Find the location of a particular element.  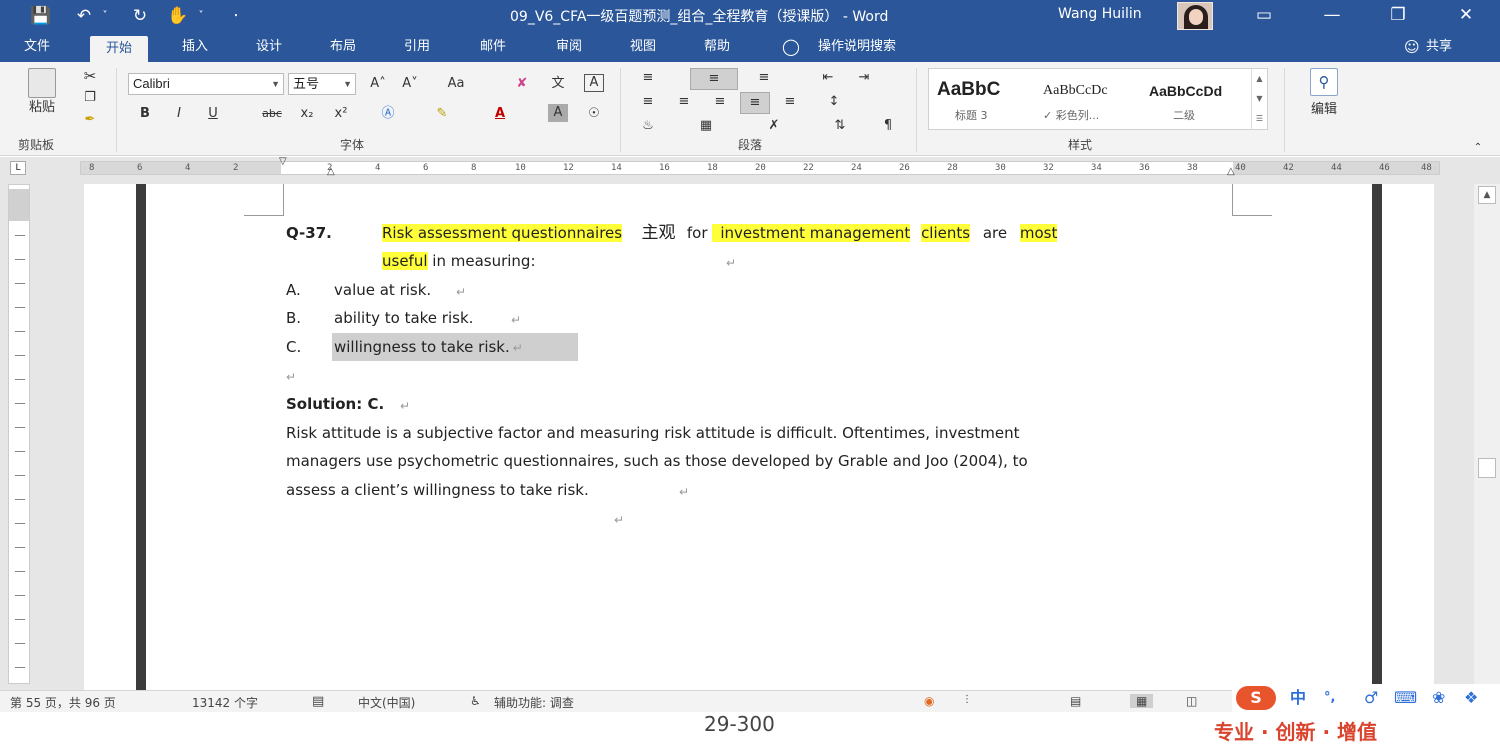

tell-me-search: 操作说明搜索 is located at coordinates (857, 47).